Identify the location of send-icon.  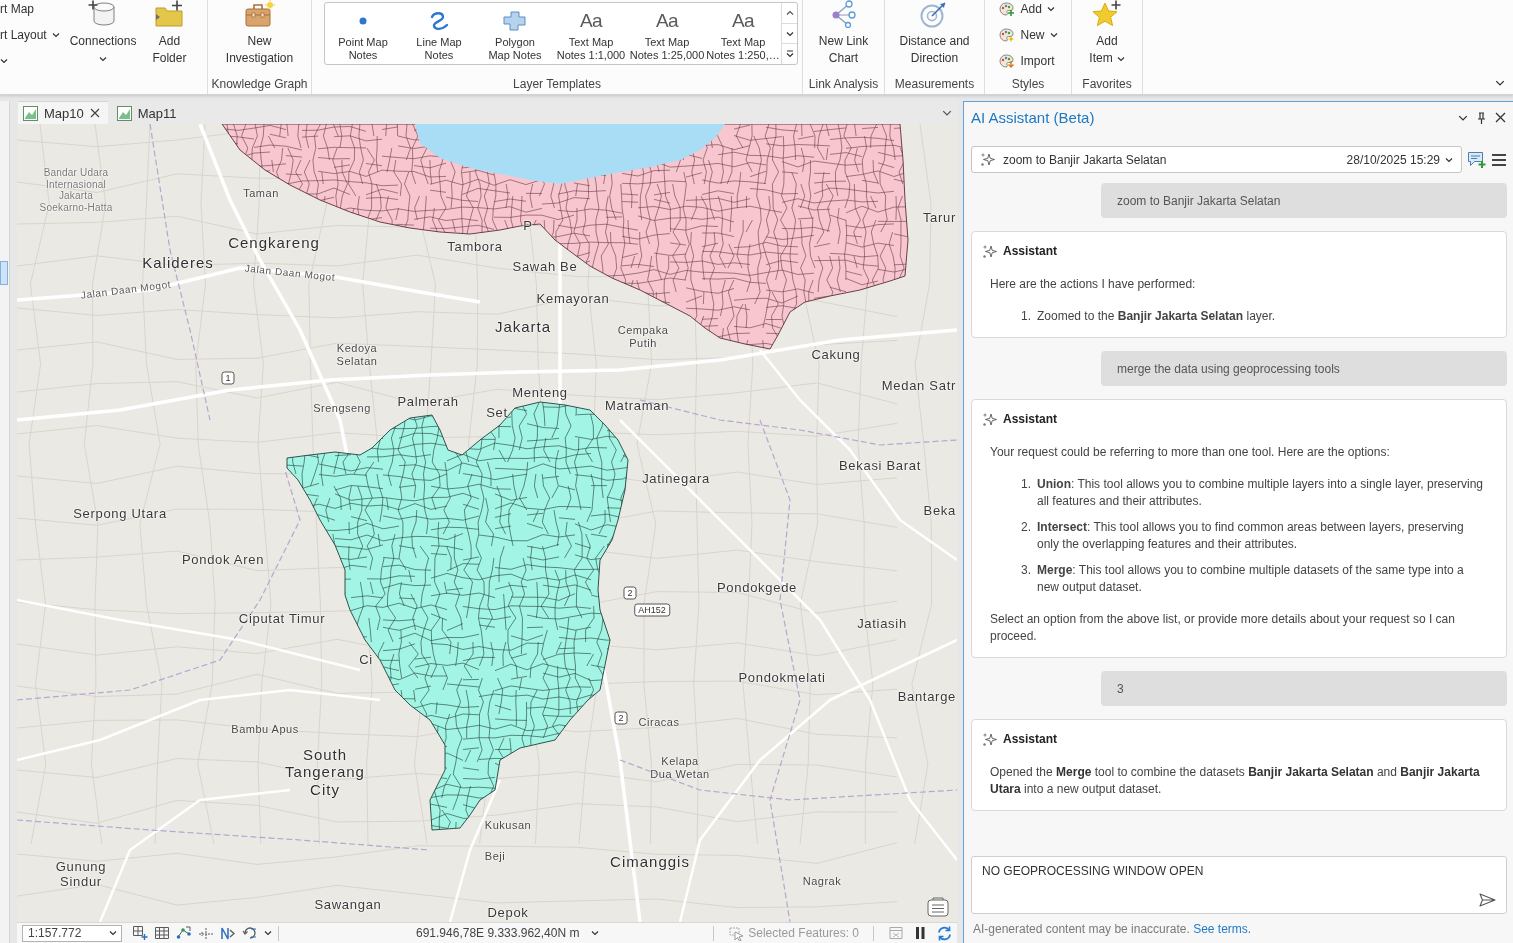
(1487, 900).